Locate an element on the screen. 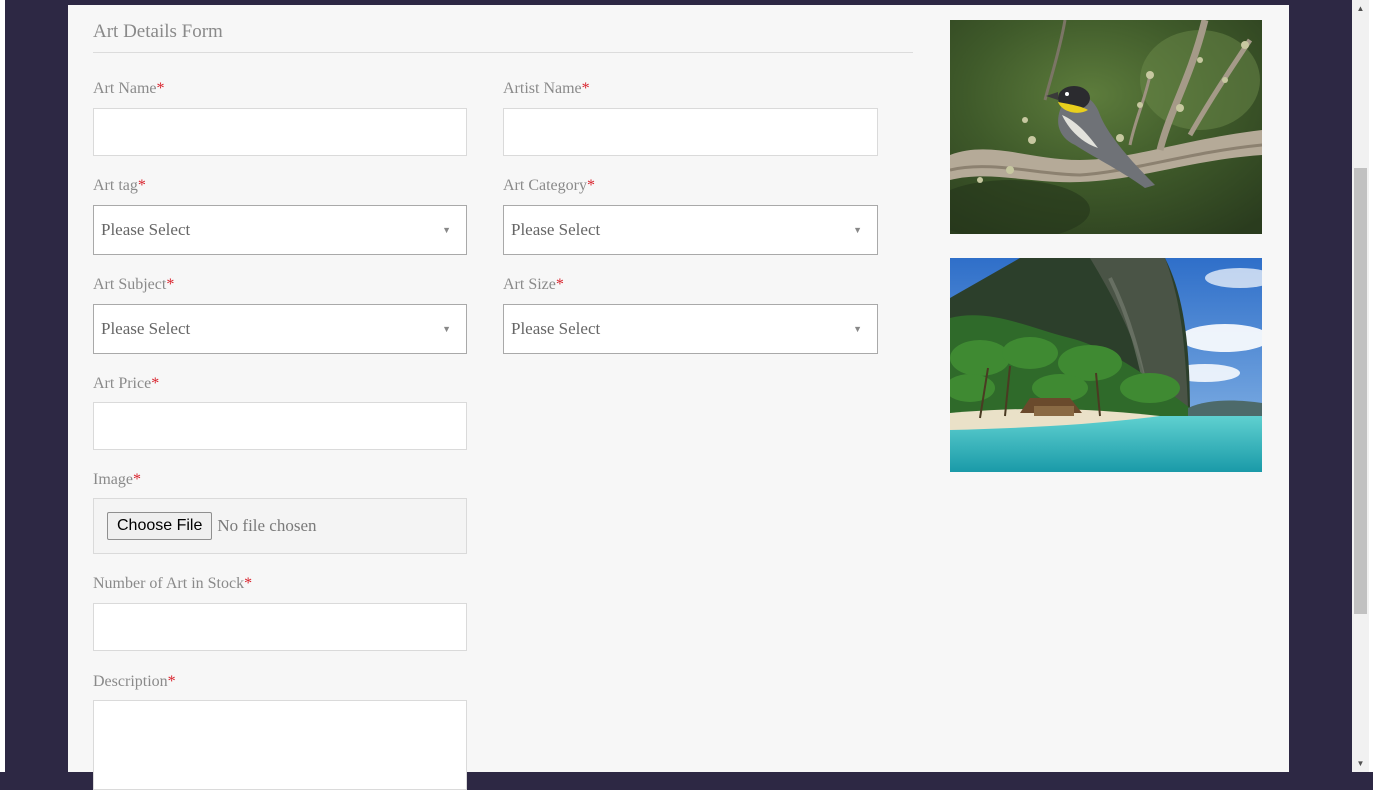  art-price-input is located at coordinates (280, 426).